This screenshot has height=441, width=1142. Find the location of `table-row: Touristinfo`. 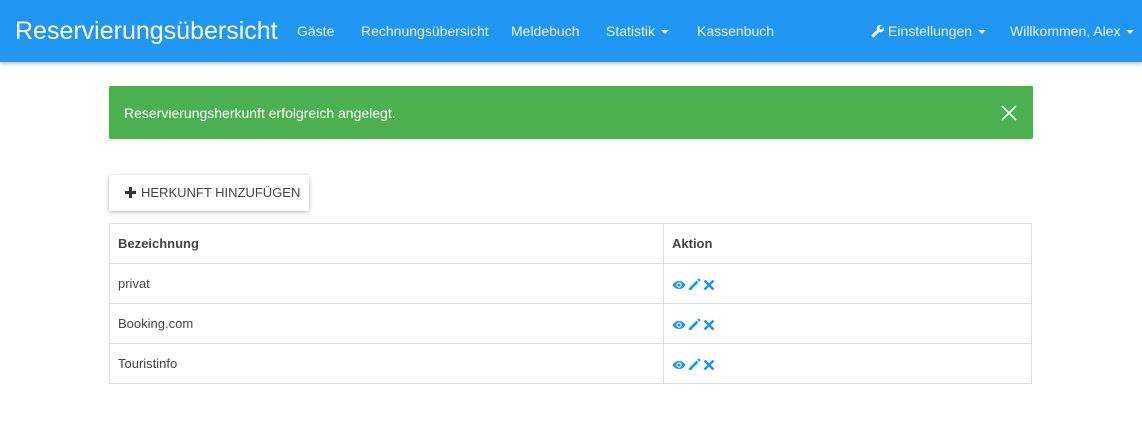

table-row: Touristinfo is located at coordinates (570, 363).